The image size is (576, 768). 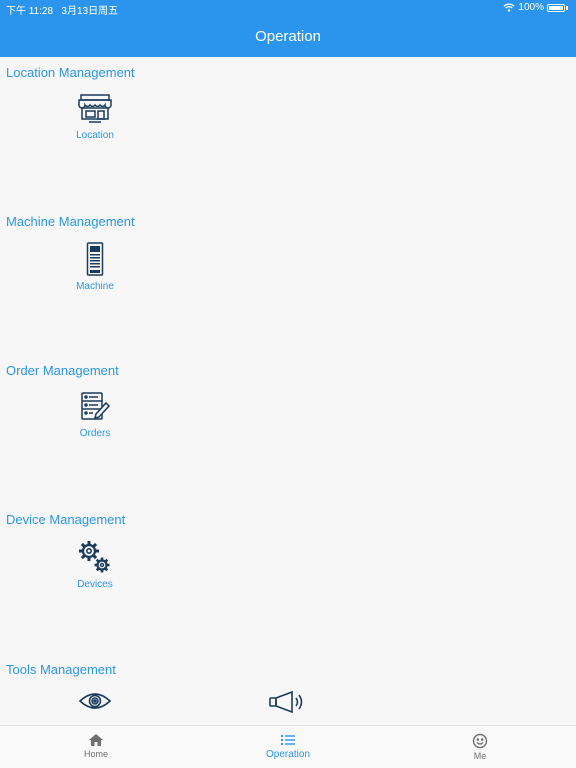 I want to click on megaphone-tool-tile, so click(x=287, y=702).